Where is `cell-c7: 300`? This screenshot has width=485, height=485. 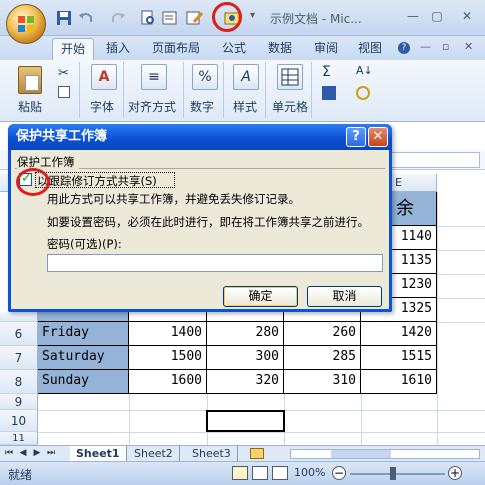
cell-c7: 300 is located at coordinates (245, 358).